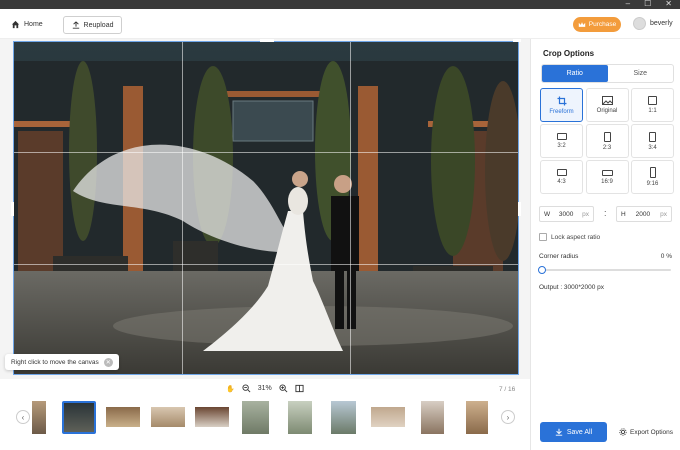 This screenshot has width=680, height=450. I want to click on home-label: Home, so click(33, 24).